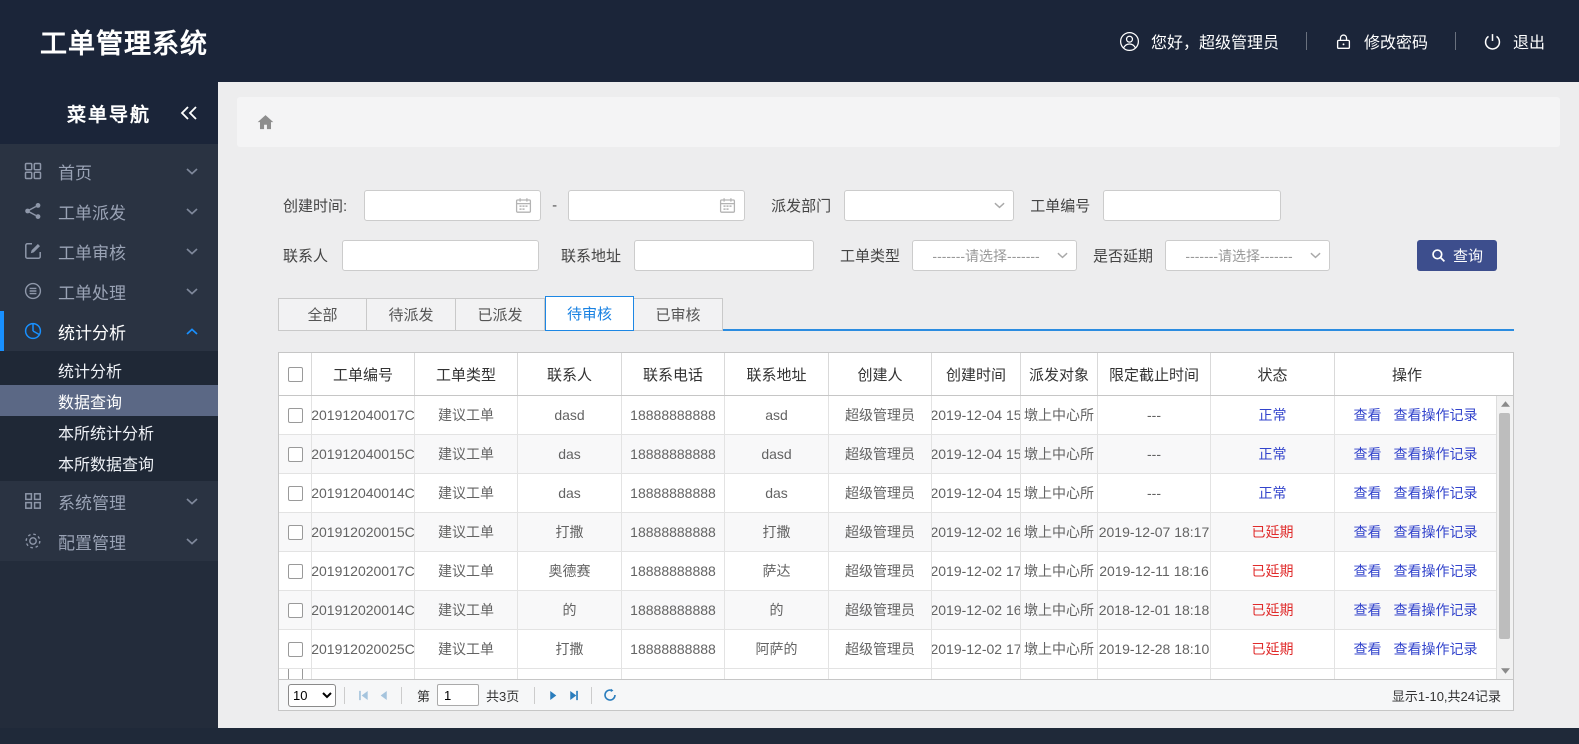 Image resolution: width=1579 pixels, height=744 pixels. Describe the element at coordinates (109, 431) in the screenshot. I see `sidebar-subitem-branch-stats: 本所统计分析` at that location.